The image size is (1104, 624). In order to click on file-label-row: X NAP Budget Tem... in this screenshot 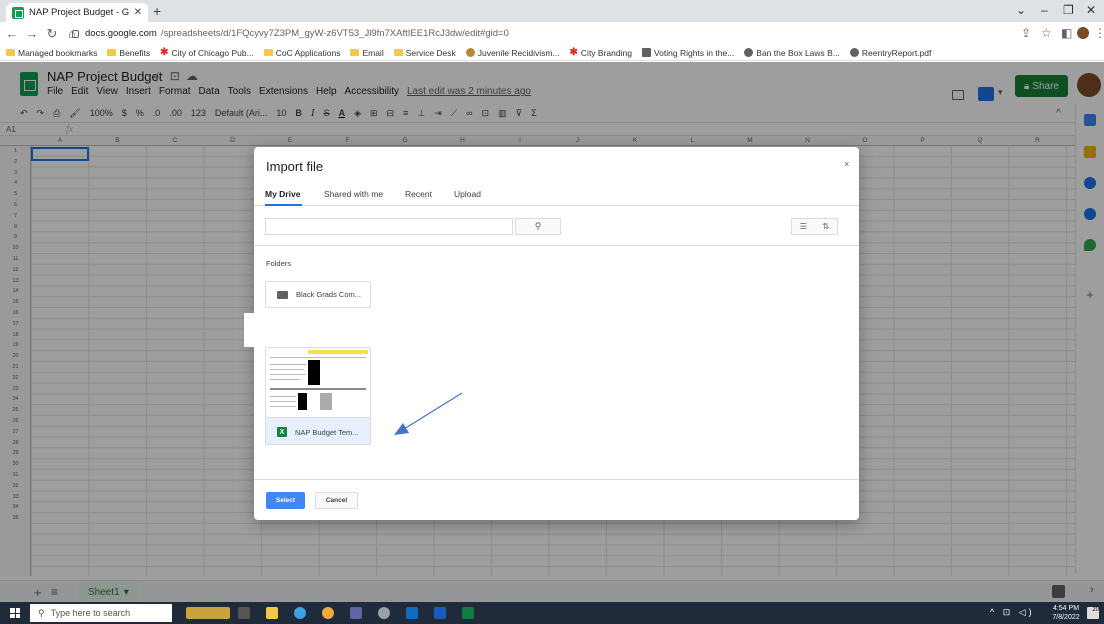, I will do `click(318, 432)`.